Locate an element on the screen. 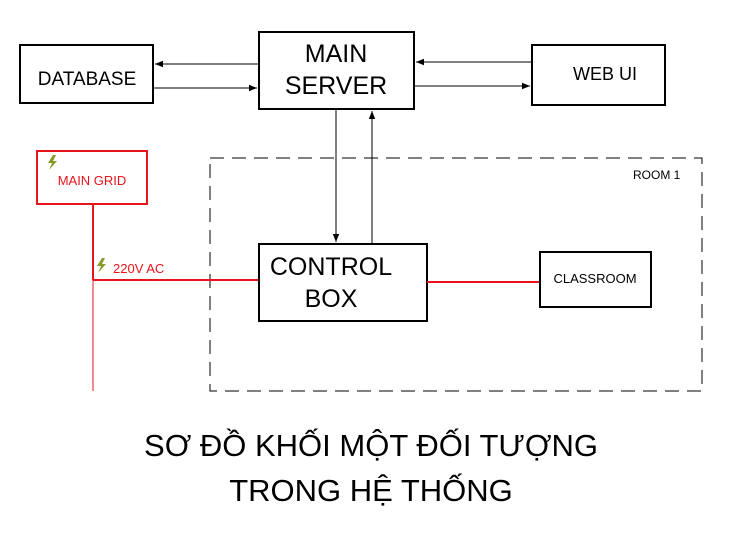 The height and width of the screenshot is (536, 742). control-box-label-line1: CONTROL is located at coordinates (331, 267).